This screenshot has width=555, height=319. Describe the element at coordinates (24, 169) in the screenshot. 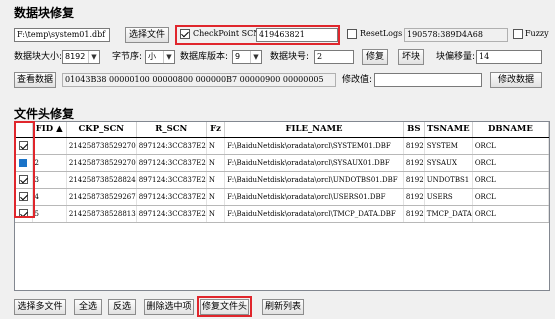

I see `checkbox-column-highlight` at that location.